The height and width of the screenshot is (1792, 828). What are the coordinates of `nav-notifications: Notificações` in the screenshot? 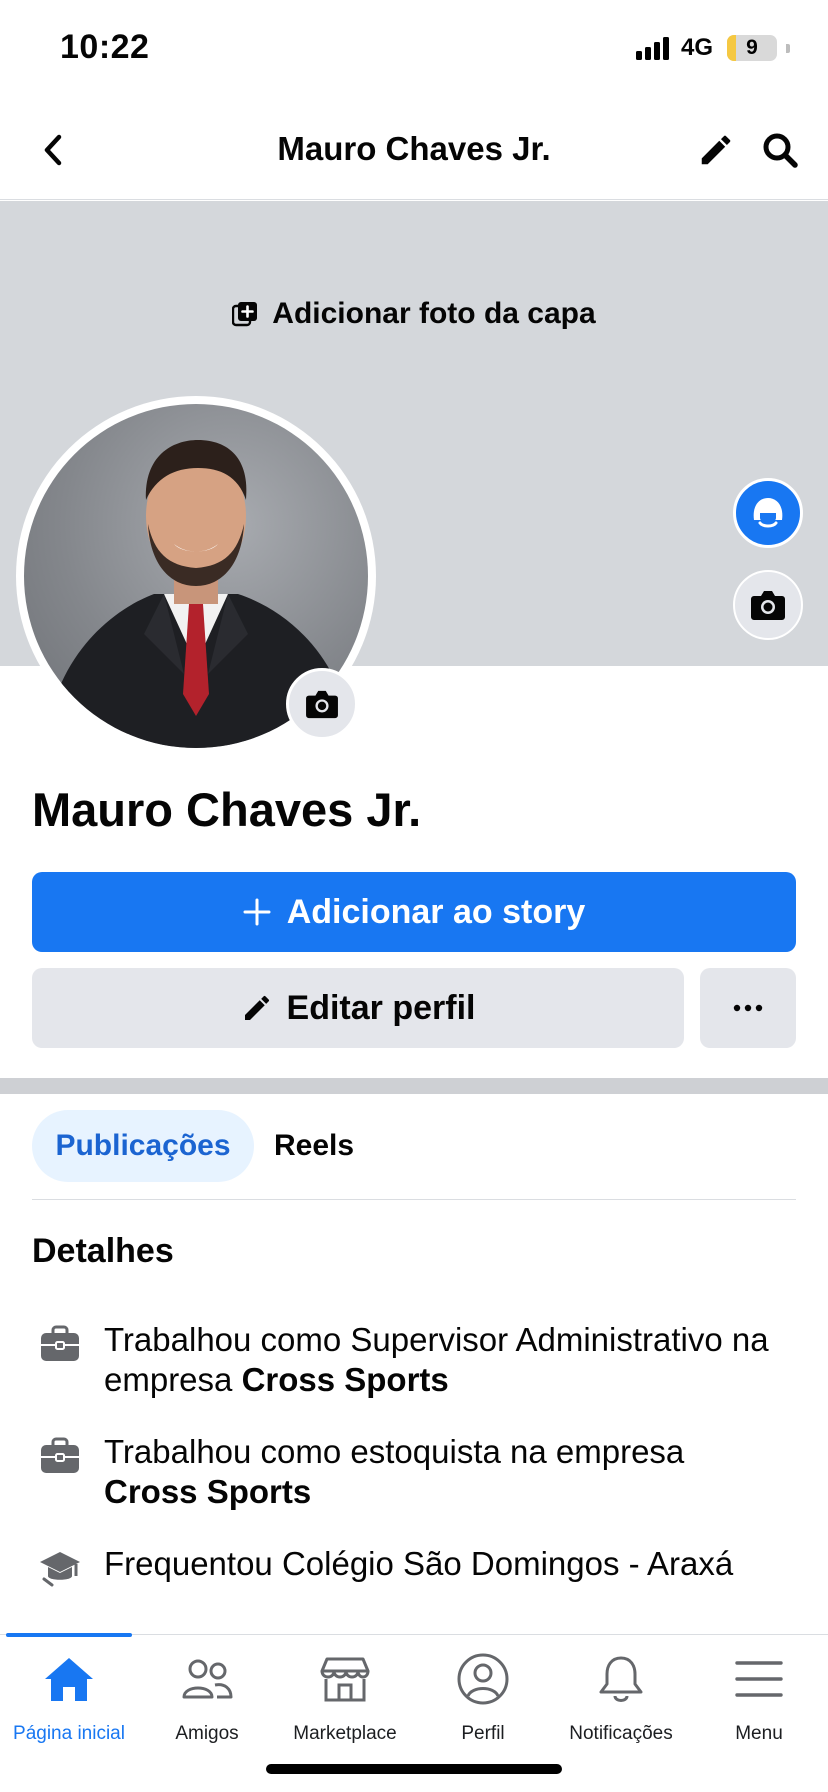 It's located at (621, 1698).